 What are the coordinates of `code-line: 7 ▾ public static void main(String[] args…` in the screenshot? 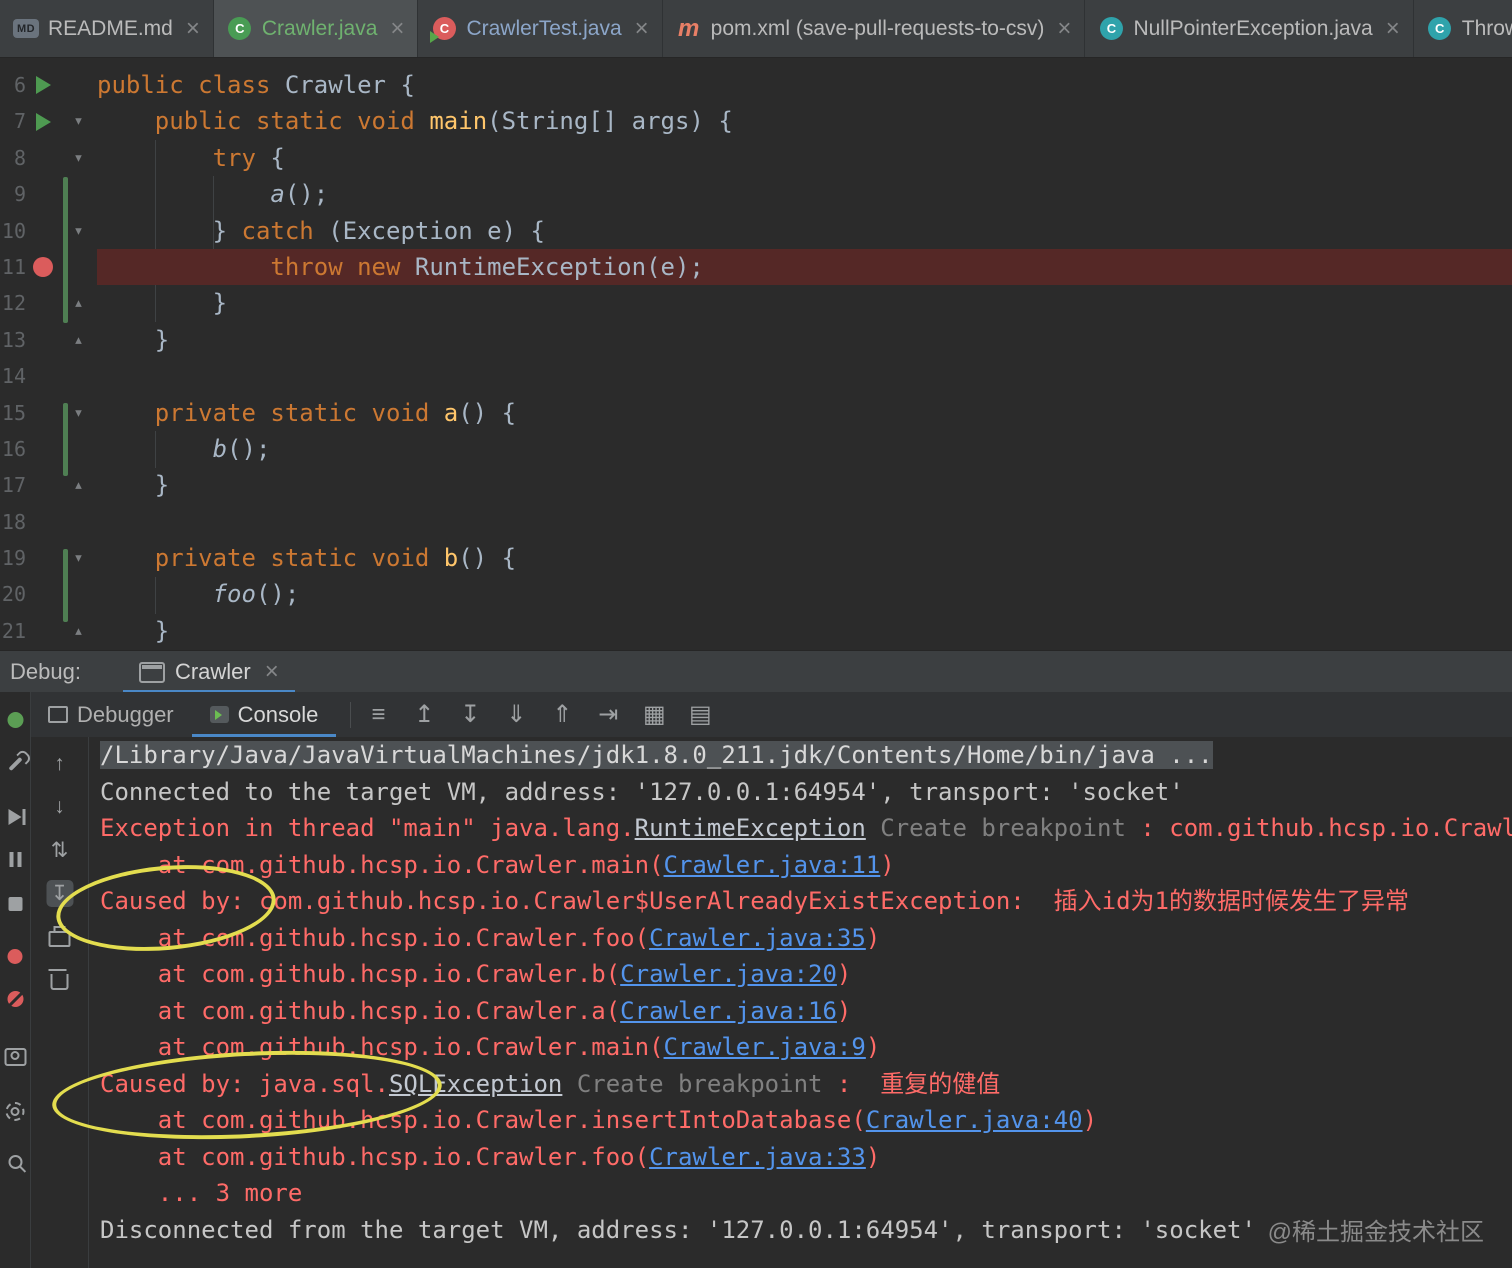 It's located at (756, 121).